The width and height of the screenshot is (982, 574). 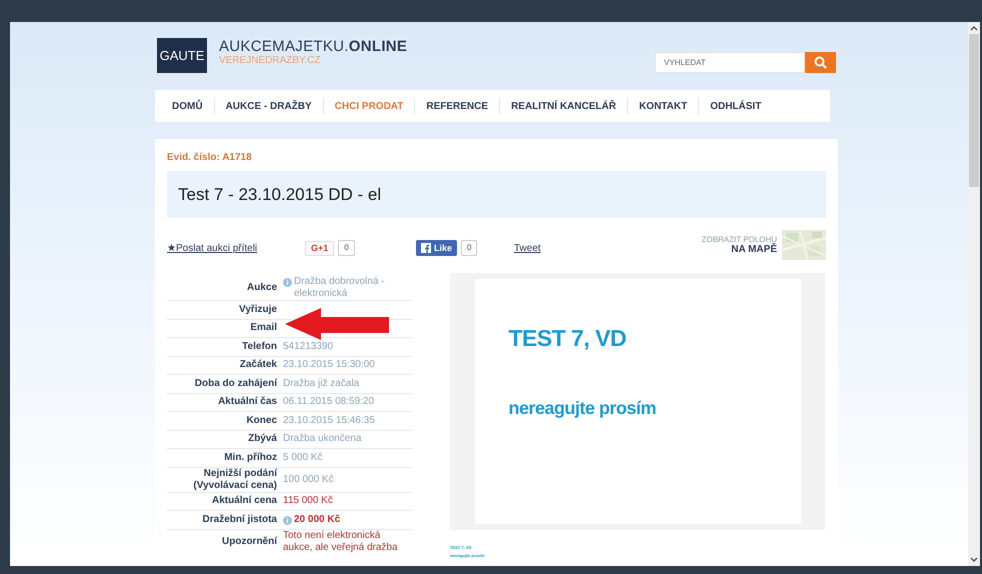 I want to click on search-field: VYHLEDAT, so click(x=730, y=62).